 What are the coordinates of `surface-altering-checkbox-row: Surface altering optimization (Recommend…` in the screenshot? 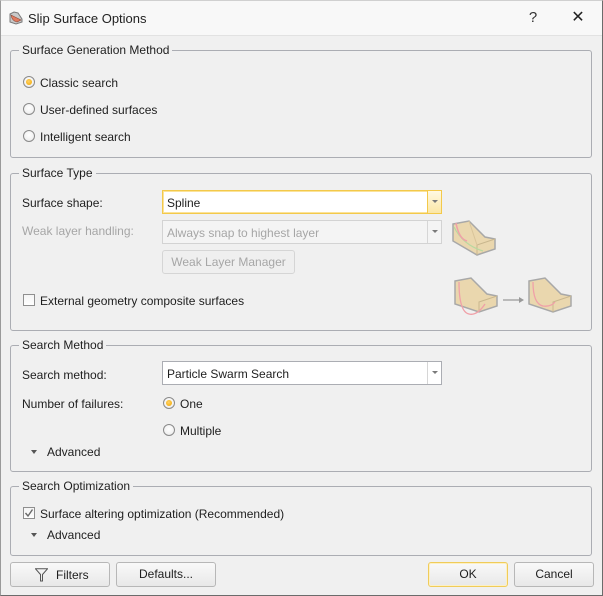 It's located at (173, 514).